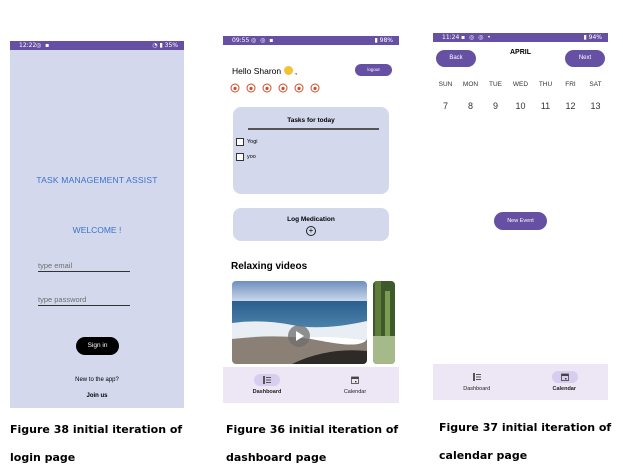 The height and width of the screenshot is (473, 623). What do you see at coordinates (570, 106) in the screenshot?
I see `calendar-day: 12` at bounding box center [570, 106].